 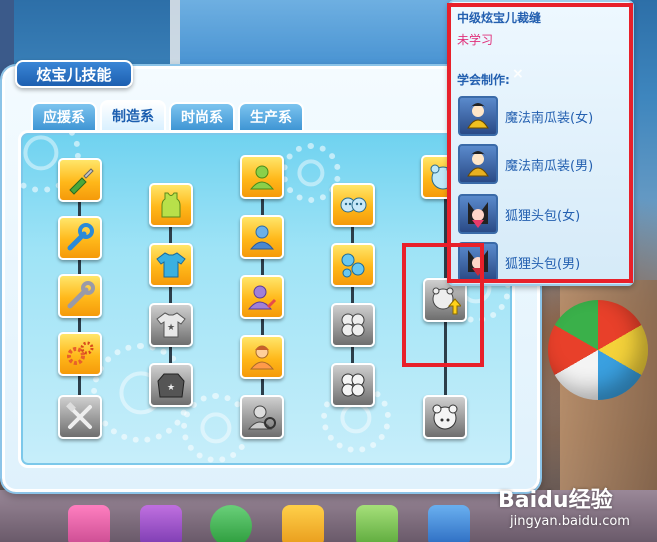 I want to click on pig-upgrade-icon, so click(x=446, y=301).